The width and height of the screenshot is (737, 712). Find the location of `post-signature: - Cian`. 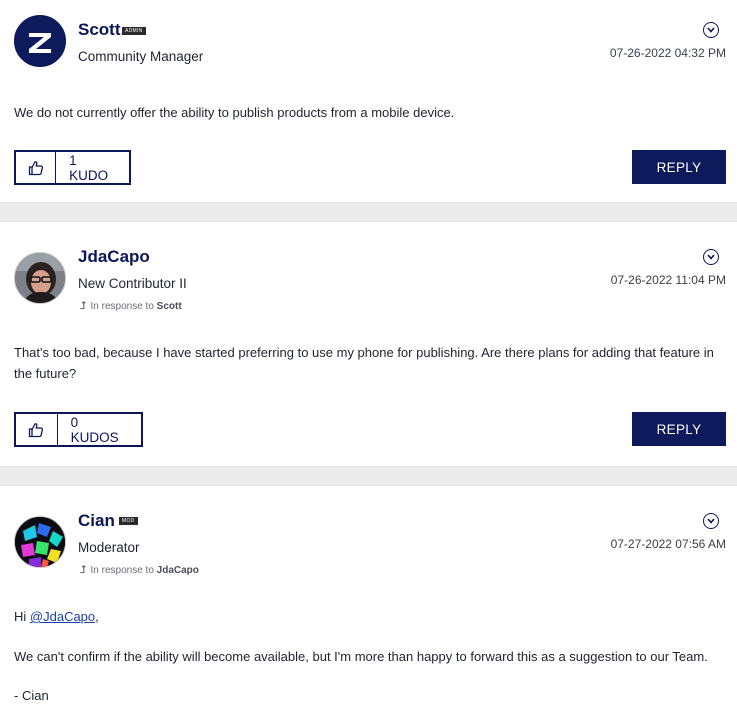

post-signature: - Cian is located at coordinates (31, 695).